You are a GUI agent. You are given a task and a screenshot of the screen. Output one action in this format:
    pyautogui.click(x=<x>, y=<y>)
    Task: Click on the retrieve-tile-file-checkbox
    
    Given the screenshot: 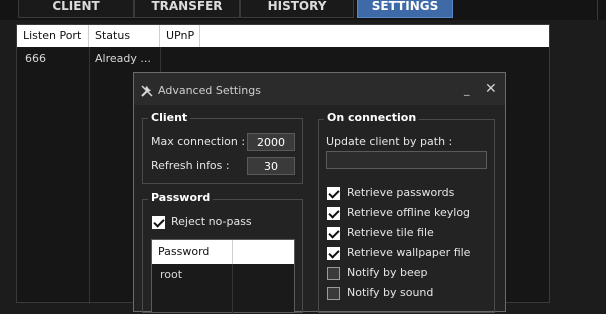 What is the action you would take?
    pyautogui.click(x=333, y=233)
    